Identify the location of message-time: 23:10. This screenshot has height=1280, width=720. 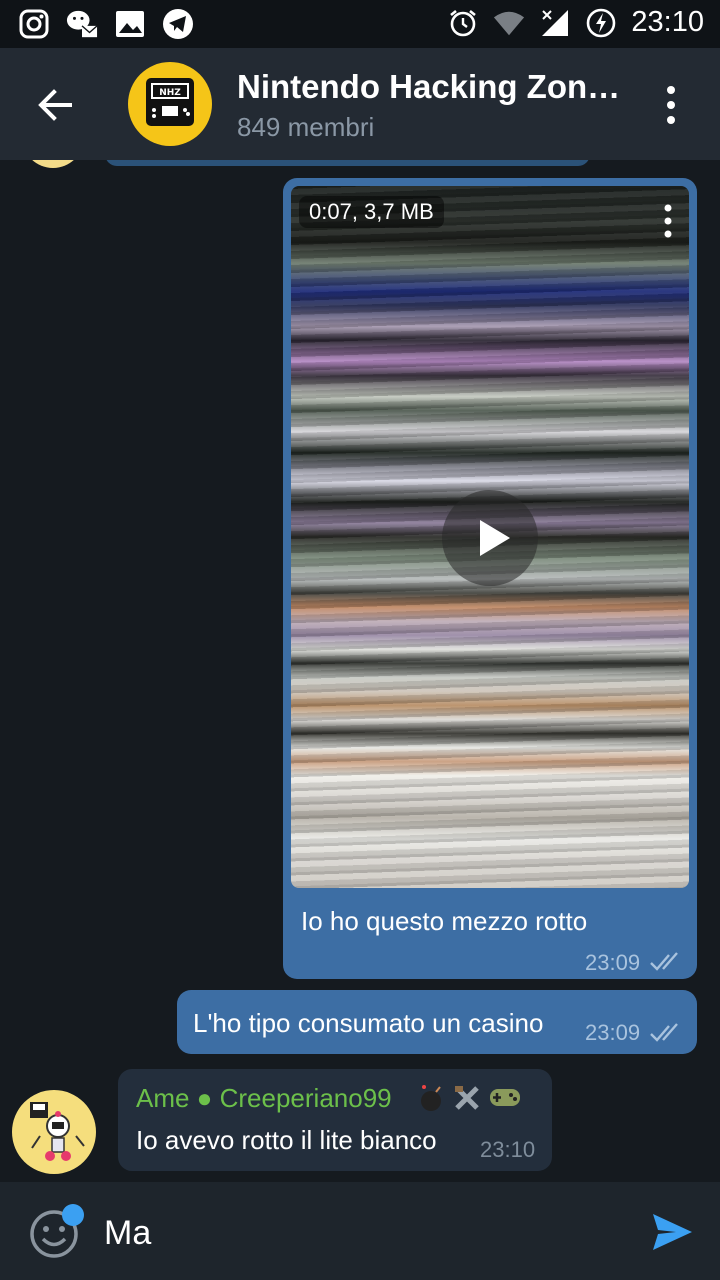
(508, 1149).